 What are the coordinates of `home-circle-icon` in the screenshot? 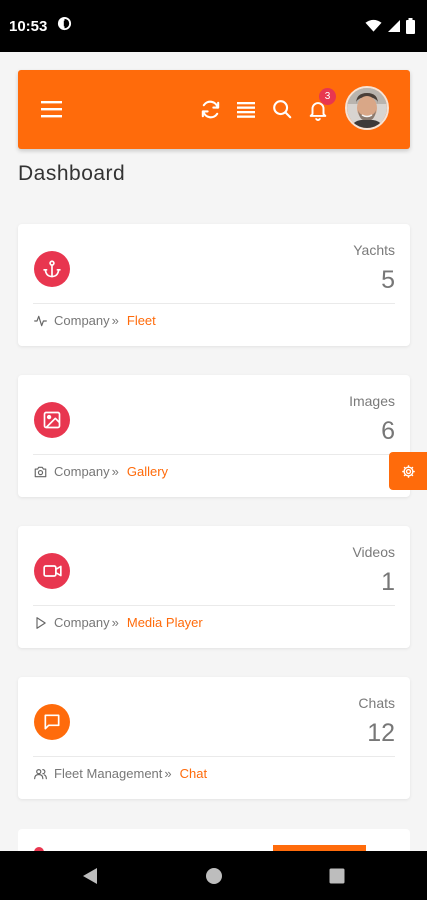 It's located at (214, 876).